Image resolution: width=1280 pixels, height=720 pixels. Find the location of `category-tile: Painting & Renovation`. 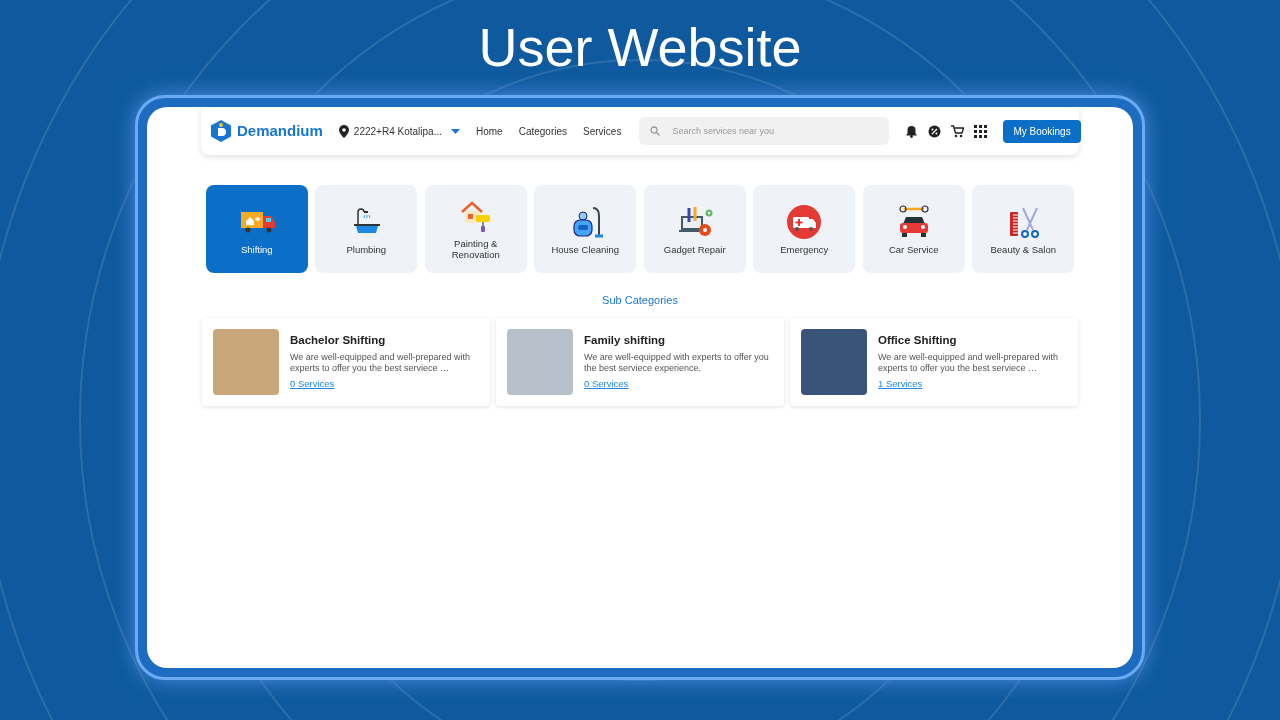

category-tile: Painting & Renovation is located at coordinates (475, 229).